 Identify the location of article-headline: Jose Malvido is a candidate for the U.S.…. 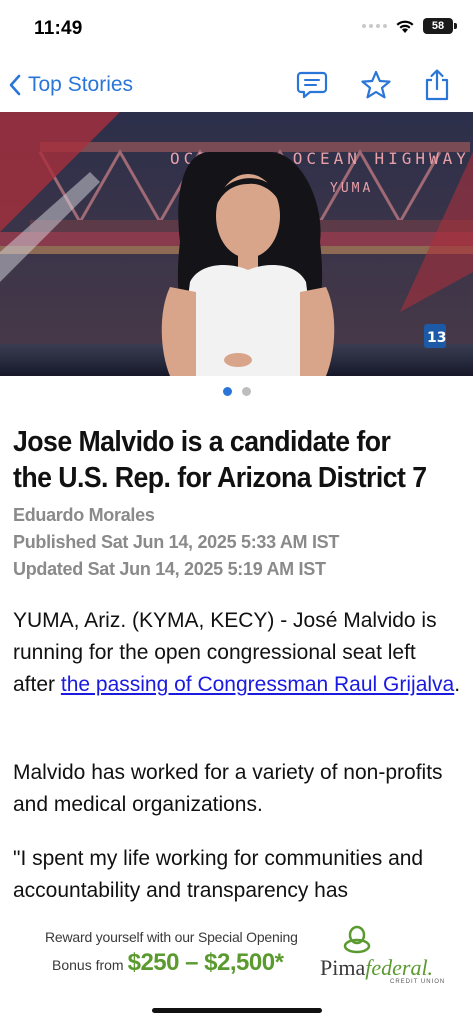
(220, 460).